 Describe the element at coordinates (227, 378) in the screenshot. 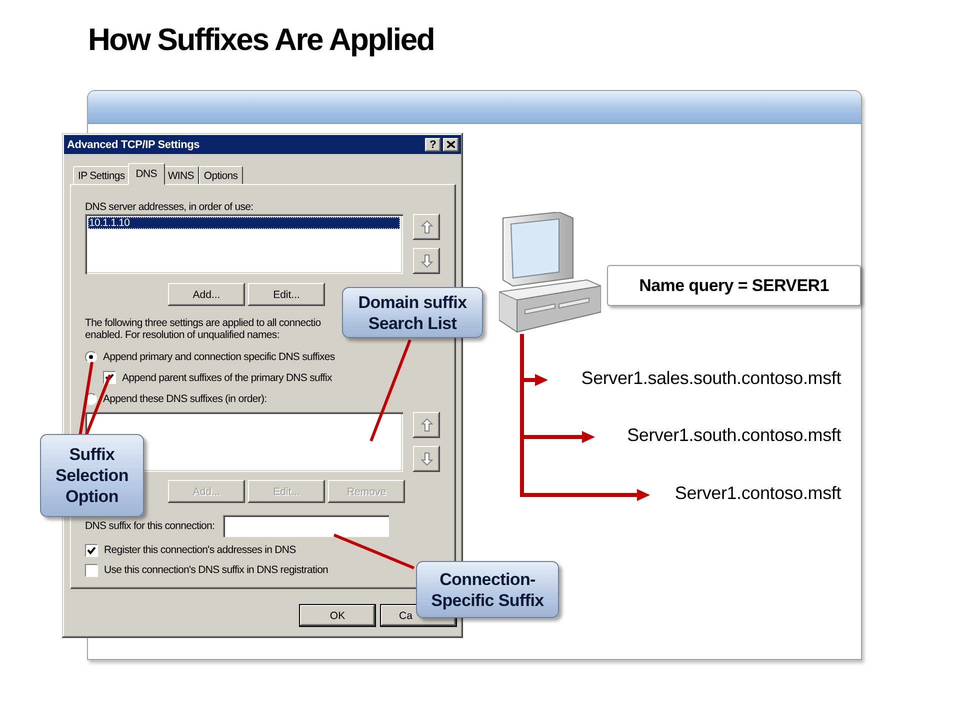

I see `option-label: Append parent suffixes of the primary DNS suffix` at that location.